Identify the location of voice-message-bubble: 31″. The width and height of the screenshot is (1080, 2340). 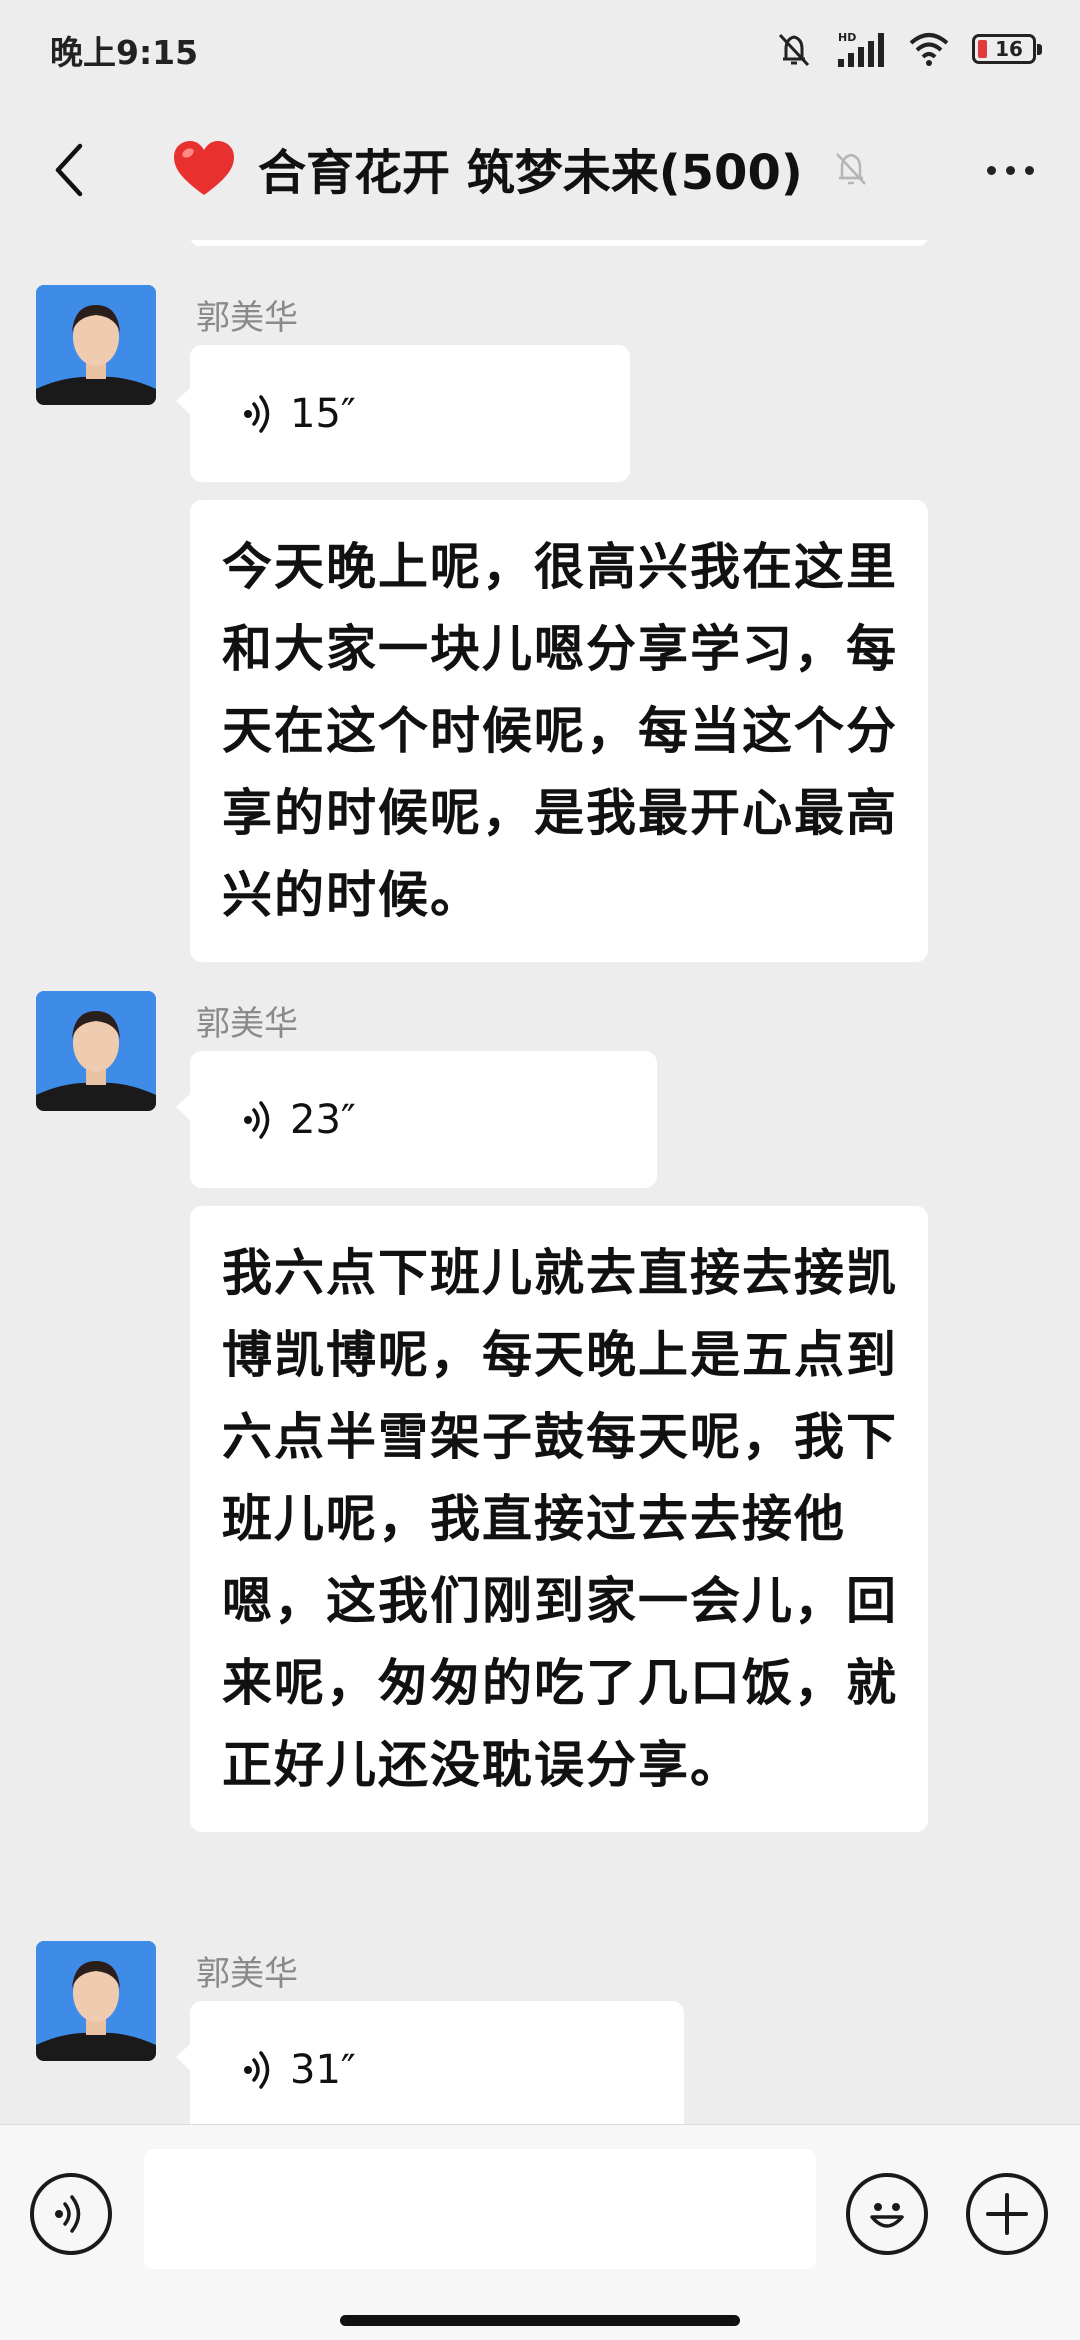
(430, 2062).